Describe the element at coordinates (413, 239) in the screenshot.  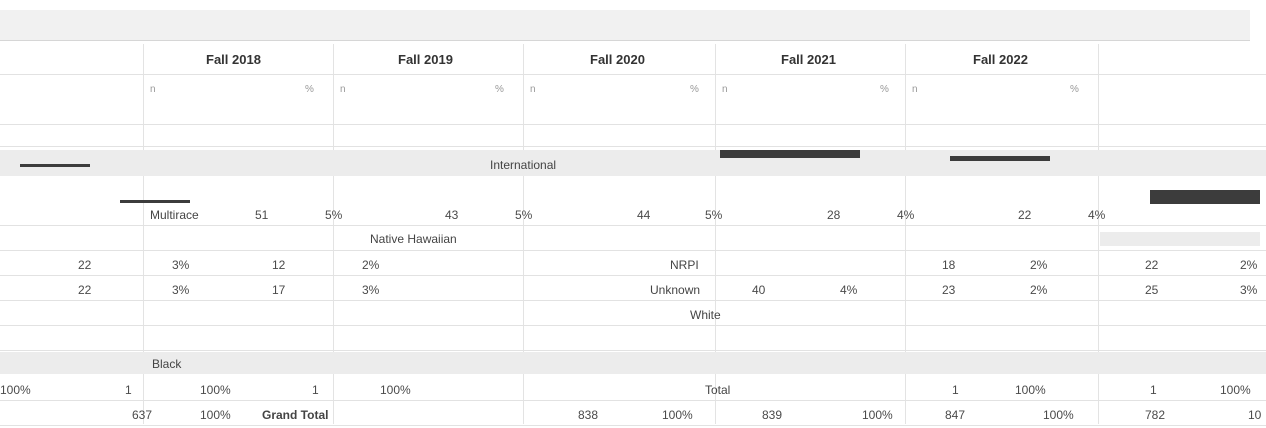
I see `row-label-native-hawaiian: Native Hawaiian` at that location.